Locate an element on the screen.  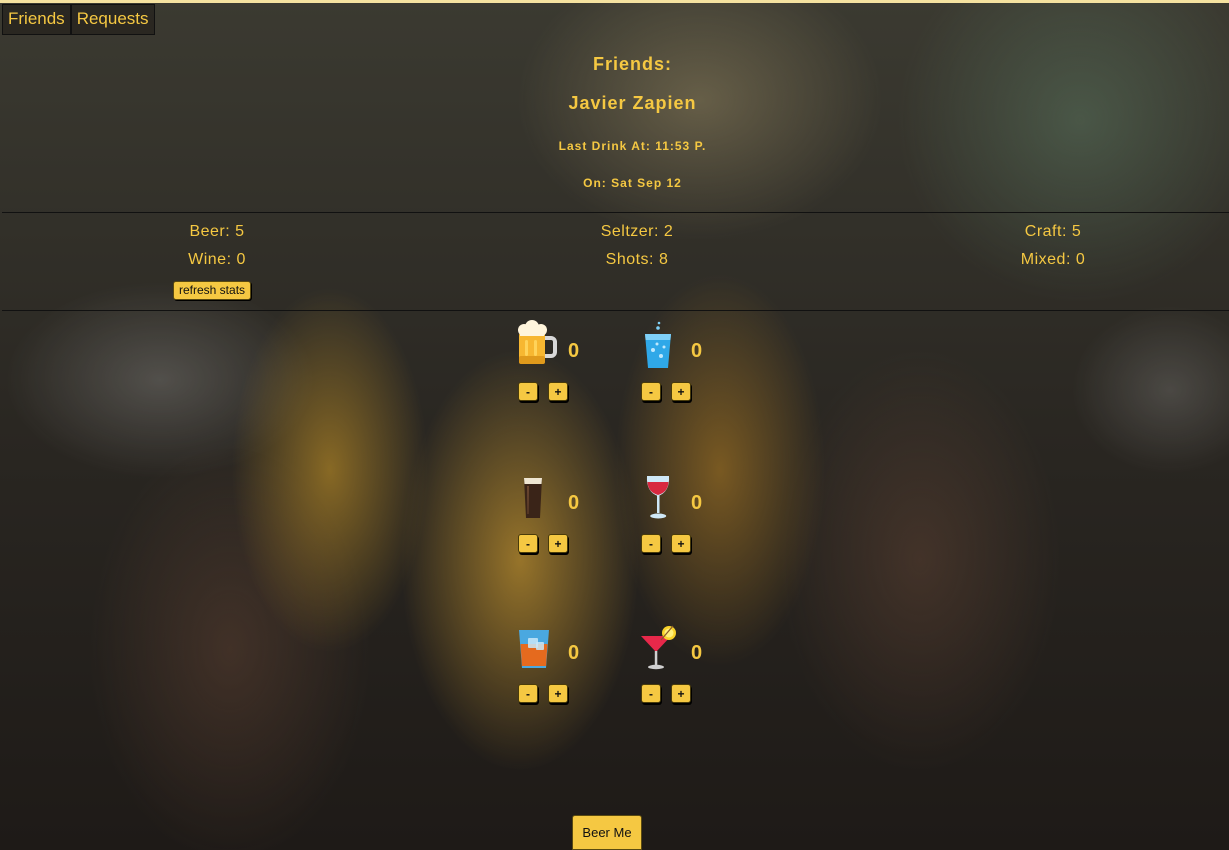
tab-requests: Requests is located at coordinates (112, 19).